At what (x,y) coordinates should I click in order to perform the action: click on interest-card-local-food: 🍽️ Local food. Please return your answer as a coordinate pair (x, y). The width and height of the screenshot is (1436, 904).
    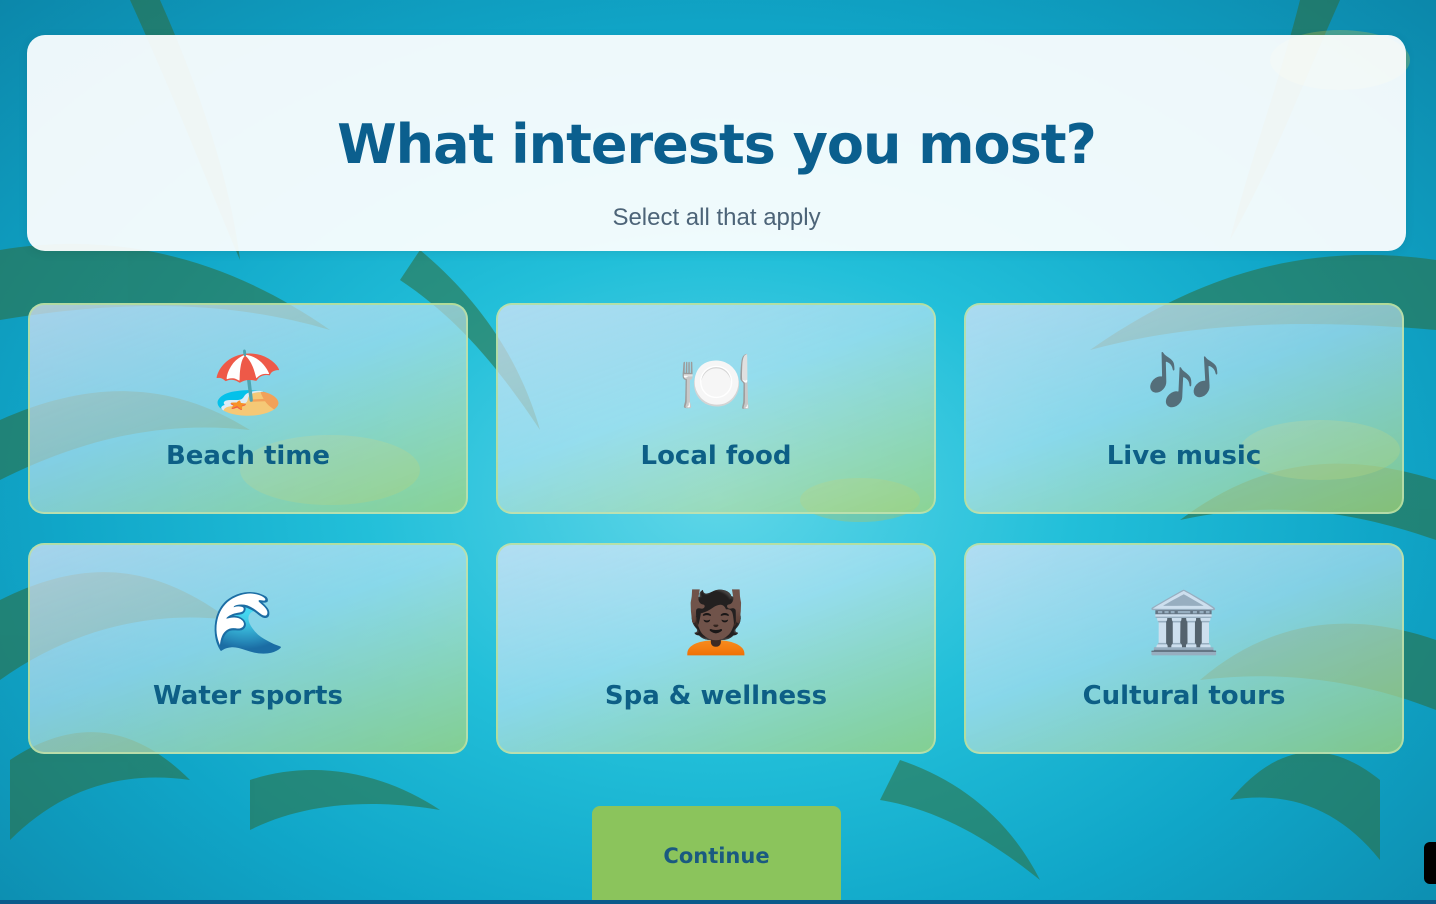
    Looking at the image, I should click on (716, 408).